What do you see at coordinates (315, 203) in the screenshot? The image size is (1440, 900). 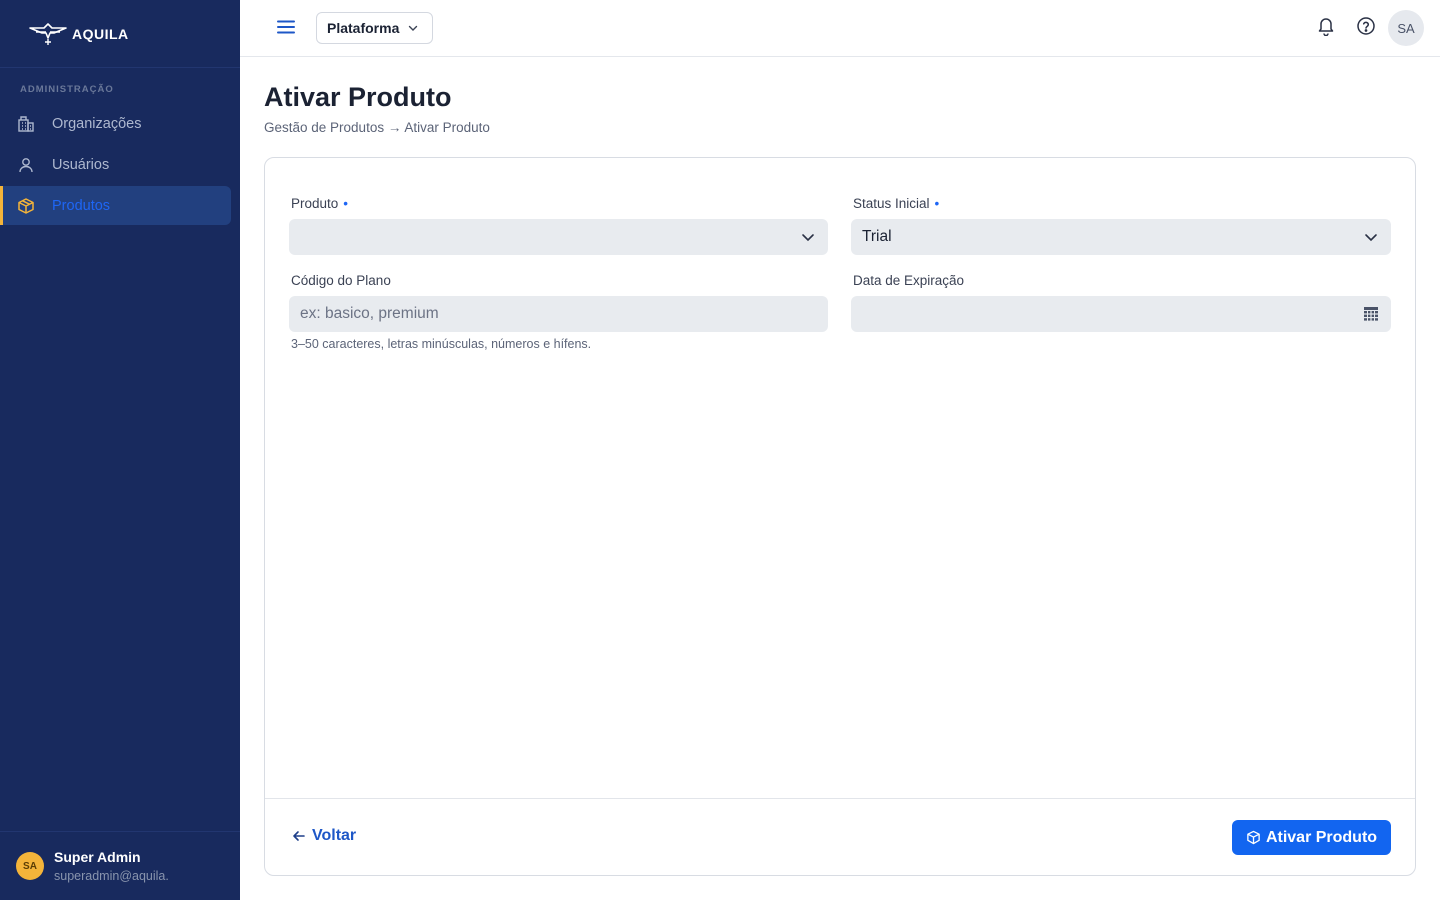 I see `produto-label-text: Produto` at bounding box center [315, 203].